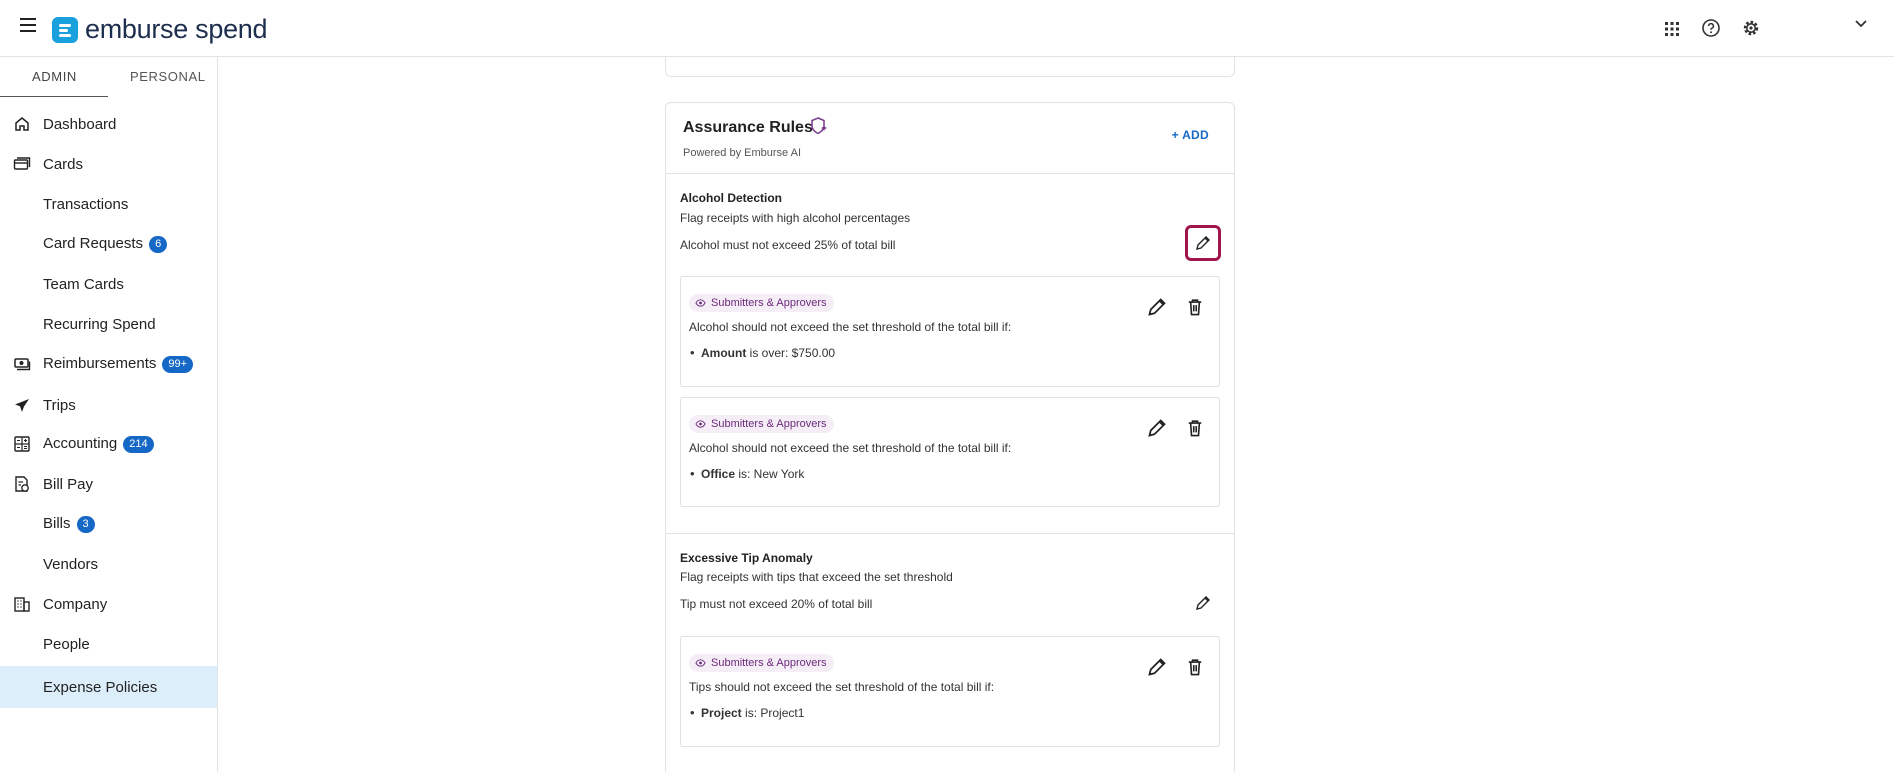 The height and width of the screenshot is (772, 1894). Describe the element at coordinates (1711, 28) in the screenshot. I see `help-icon` at that location.